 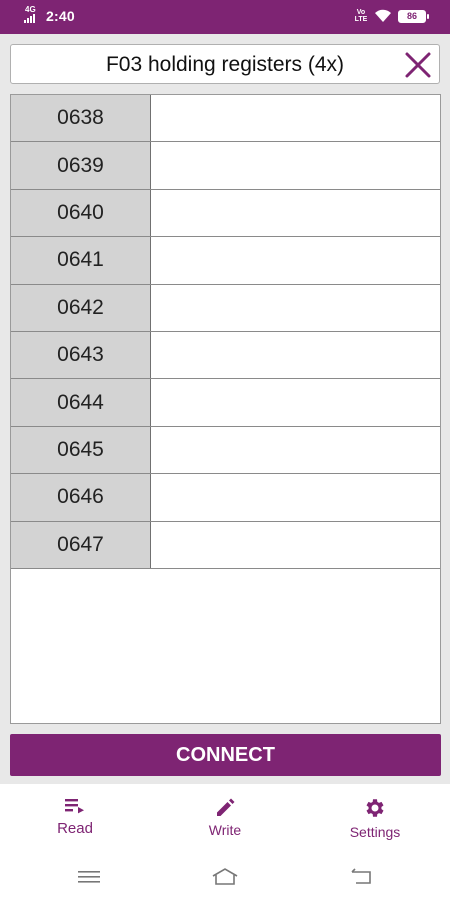 I want to click on gear-icon, so click(x=375, y=808).